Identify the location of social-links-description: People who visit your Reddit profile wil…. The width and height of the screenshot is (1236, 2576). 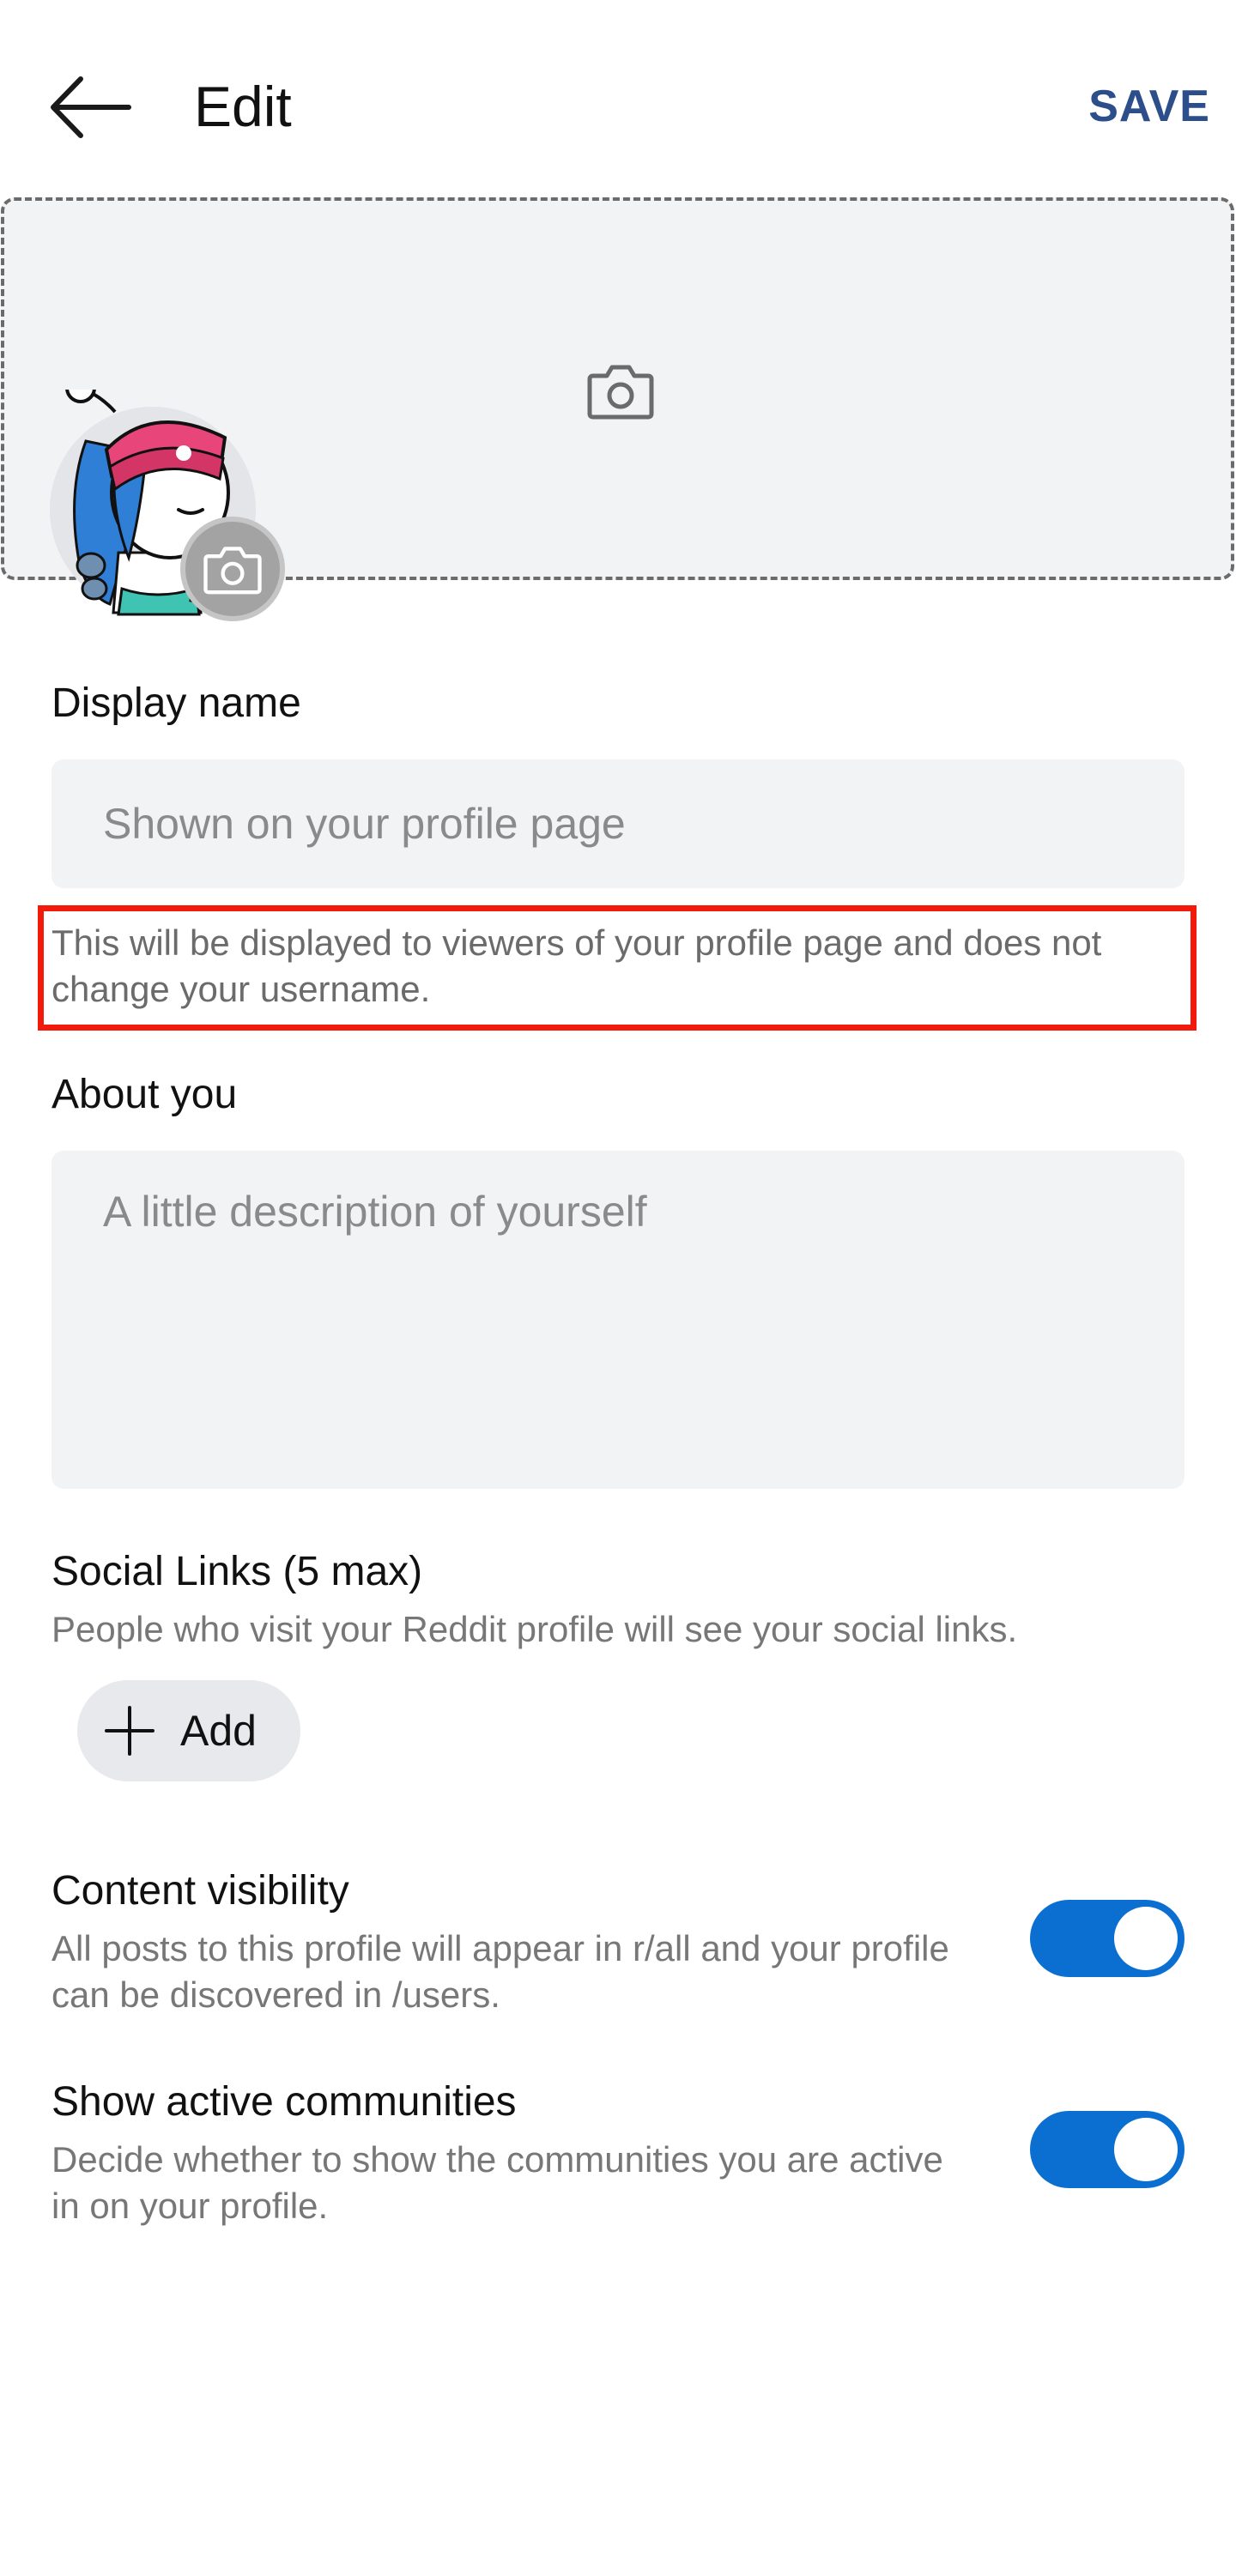
(535, 1629).